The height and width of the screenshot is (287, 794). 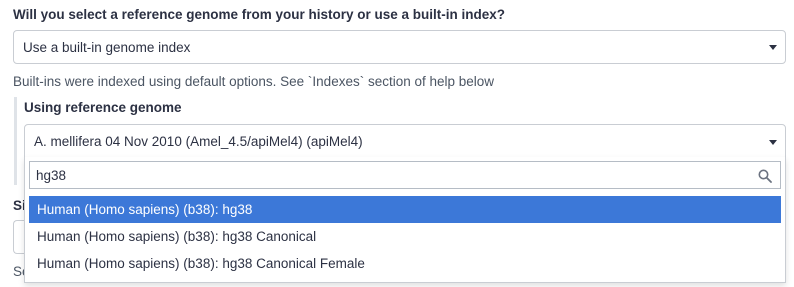 What do you see at coordinates (103, 107) in the screenshot?
I see `reference-genome-label: Using reference genome` at bounding box center [103, 107].